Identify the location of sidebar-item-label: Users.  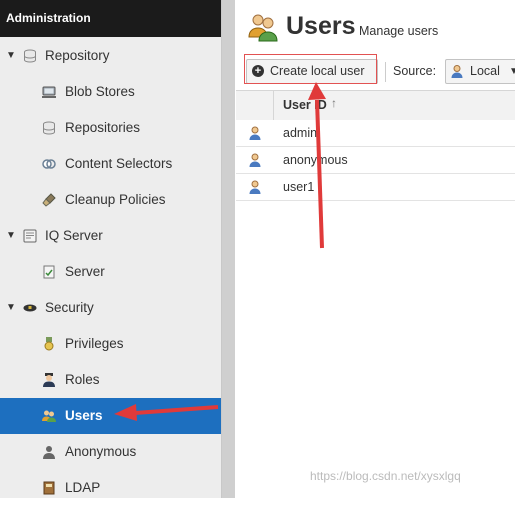
(84, 415).